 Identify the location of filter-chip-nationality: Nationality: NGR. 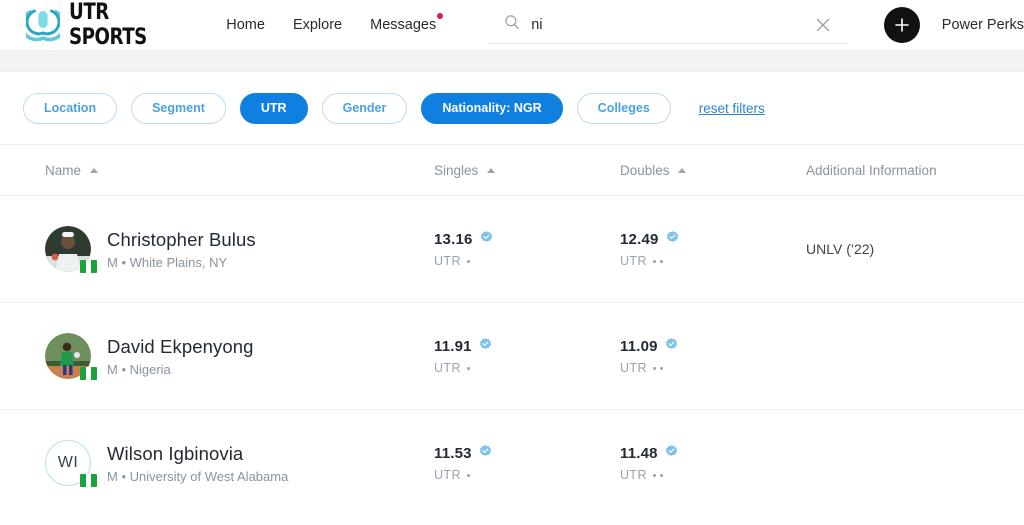
(492, 108).